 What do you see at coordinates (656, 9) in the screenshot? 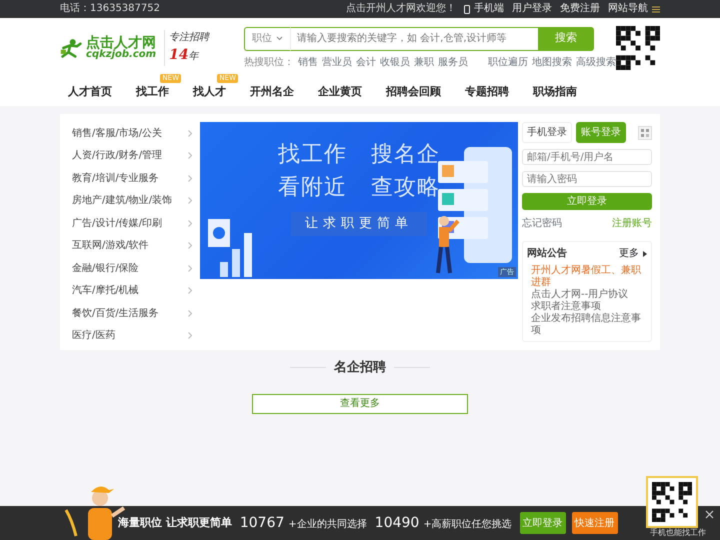
I see `menu-icon` at bounding box center [656, 9].